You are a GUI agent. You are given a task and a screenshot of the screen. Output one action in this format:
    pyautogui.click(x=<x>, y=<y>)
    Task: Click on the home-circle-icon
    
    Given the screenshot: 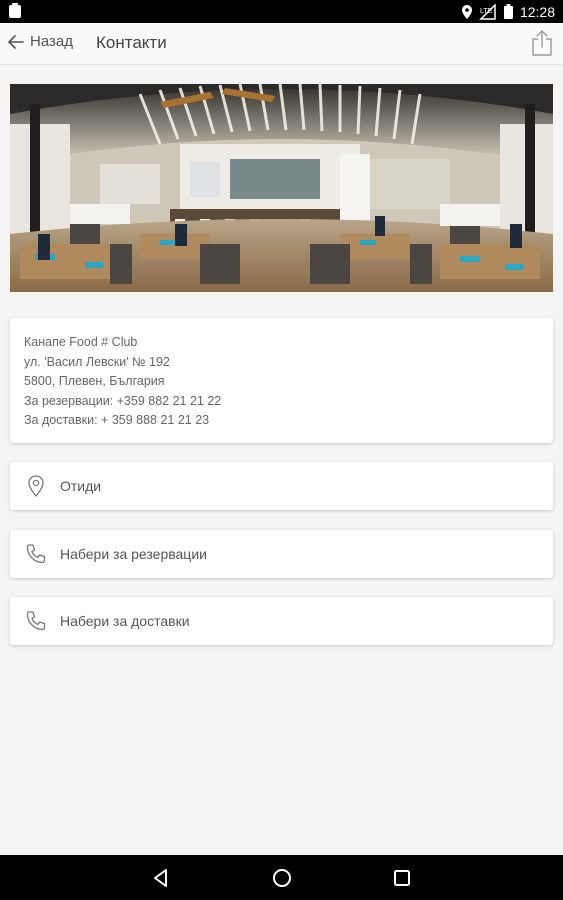 What is the action you would take?
    pyautogui.click(x=282, y=878)
    